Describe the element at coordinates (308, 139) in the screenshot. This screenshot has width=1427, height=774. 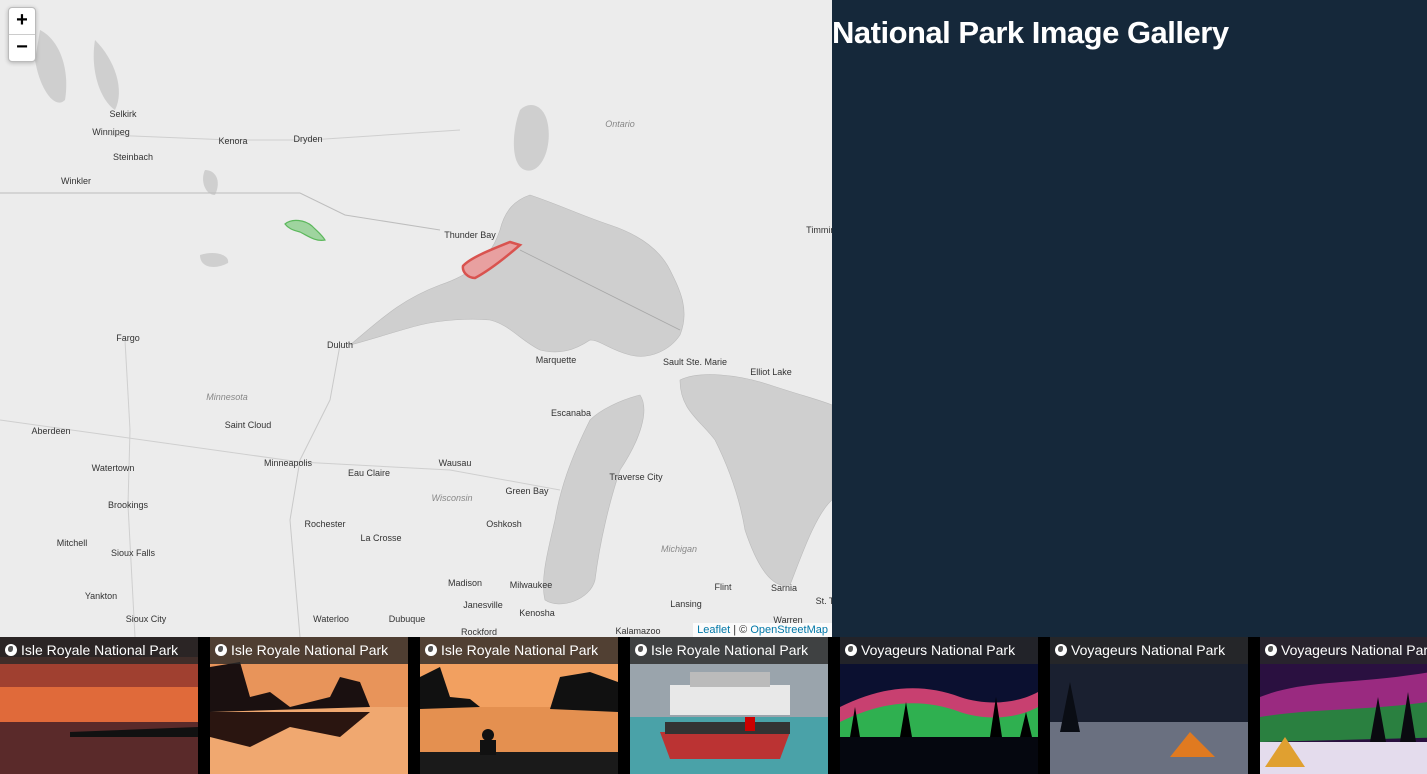
I see `city-label: Dryden` at that location.